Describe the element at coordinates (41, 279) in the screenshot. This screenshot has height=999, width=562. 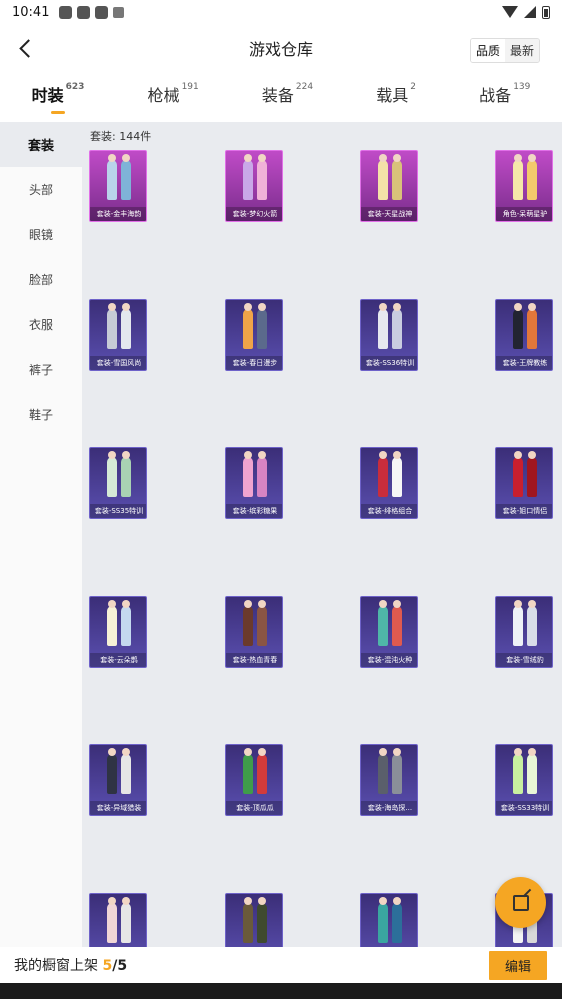
I see `sidebar-item-face: 脸部` at that location.